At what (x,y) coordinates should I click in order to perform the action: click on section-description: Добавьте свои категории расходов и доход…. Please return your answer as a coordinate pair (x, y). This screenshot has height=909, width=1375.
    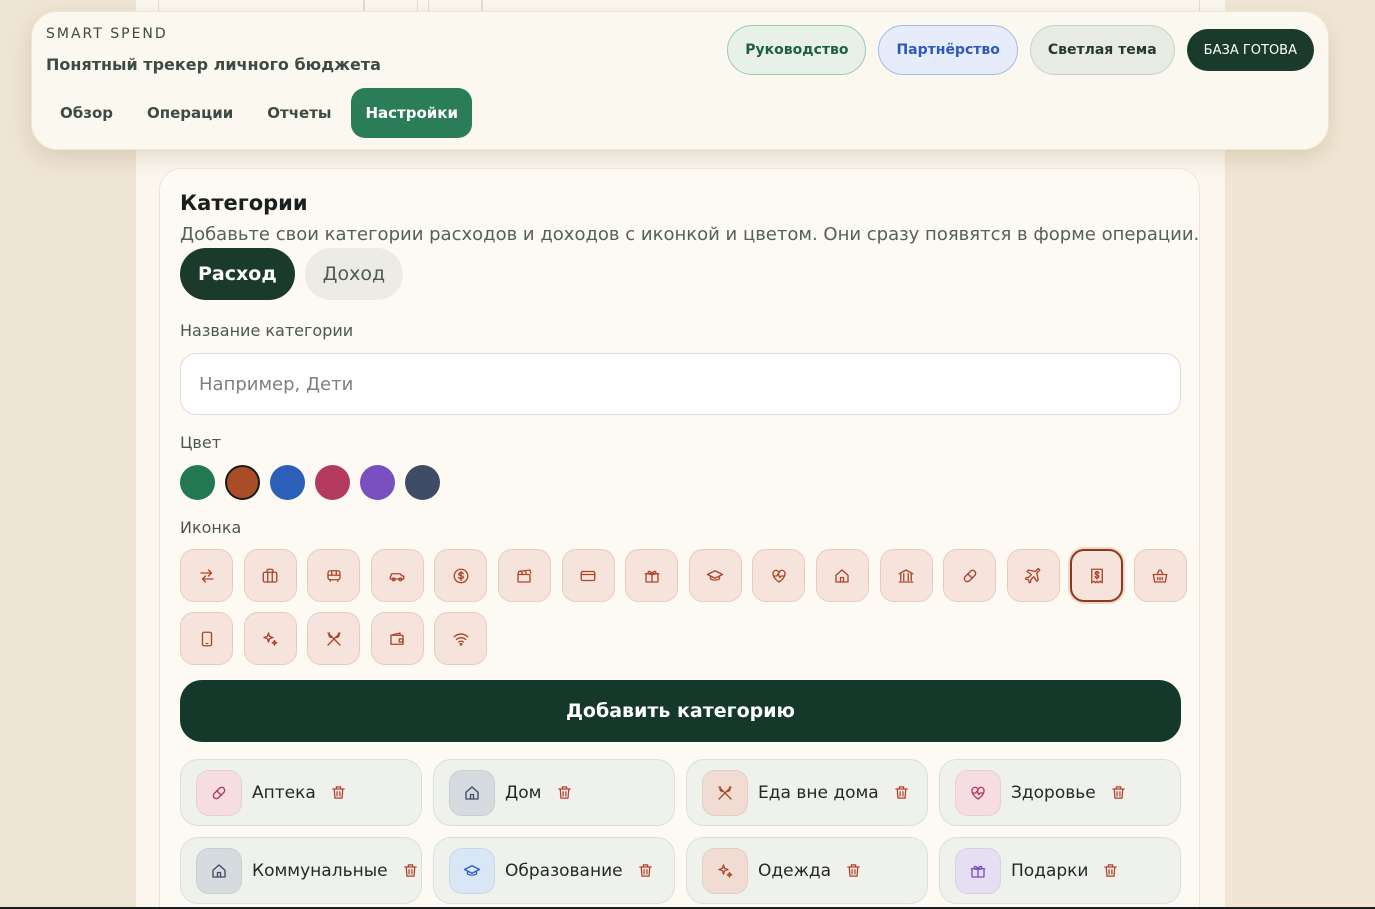
    Looking at the image, I should click on (690, 234).